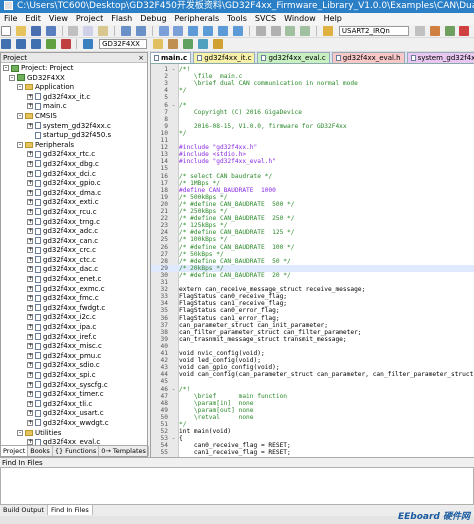  I want to click on tree-file-item: + gd32f4xx_fwdgt.c, so click(74, 309).